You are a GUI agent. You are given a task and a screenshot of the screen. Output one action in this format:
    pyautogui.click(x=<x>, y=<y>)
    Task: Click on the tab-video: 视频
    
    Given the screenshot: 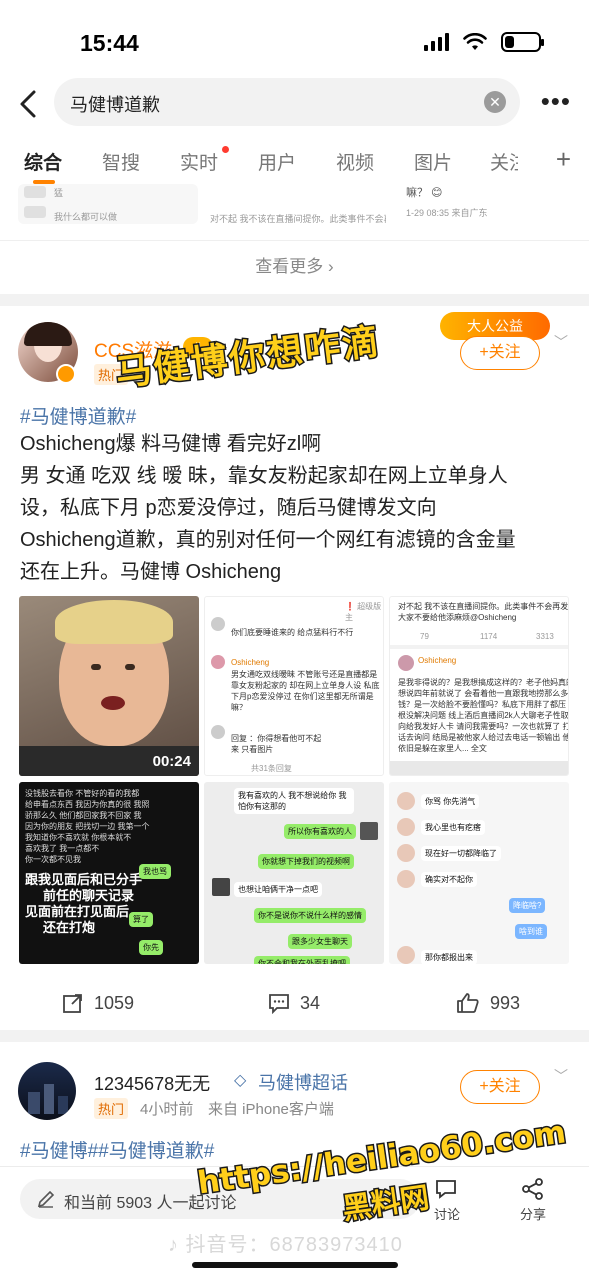 What is the action you would take?
    pyautogui.click(x=355, y=161)
    